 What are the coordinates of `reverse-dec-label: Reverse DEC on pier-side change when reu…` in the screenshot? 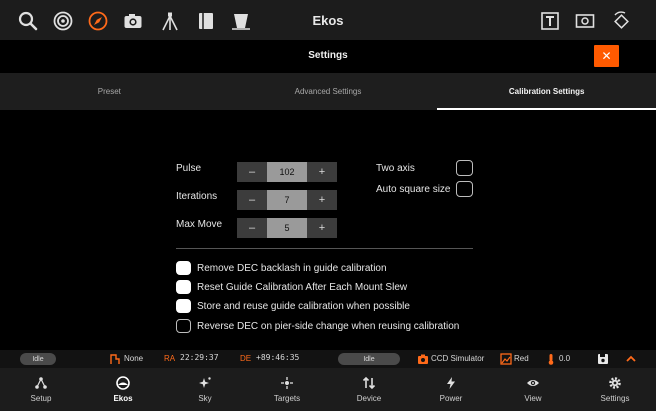 It's located at (328, 326).